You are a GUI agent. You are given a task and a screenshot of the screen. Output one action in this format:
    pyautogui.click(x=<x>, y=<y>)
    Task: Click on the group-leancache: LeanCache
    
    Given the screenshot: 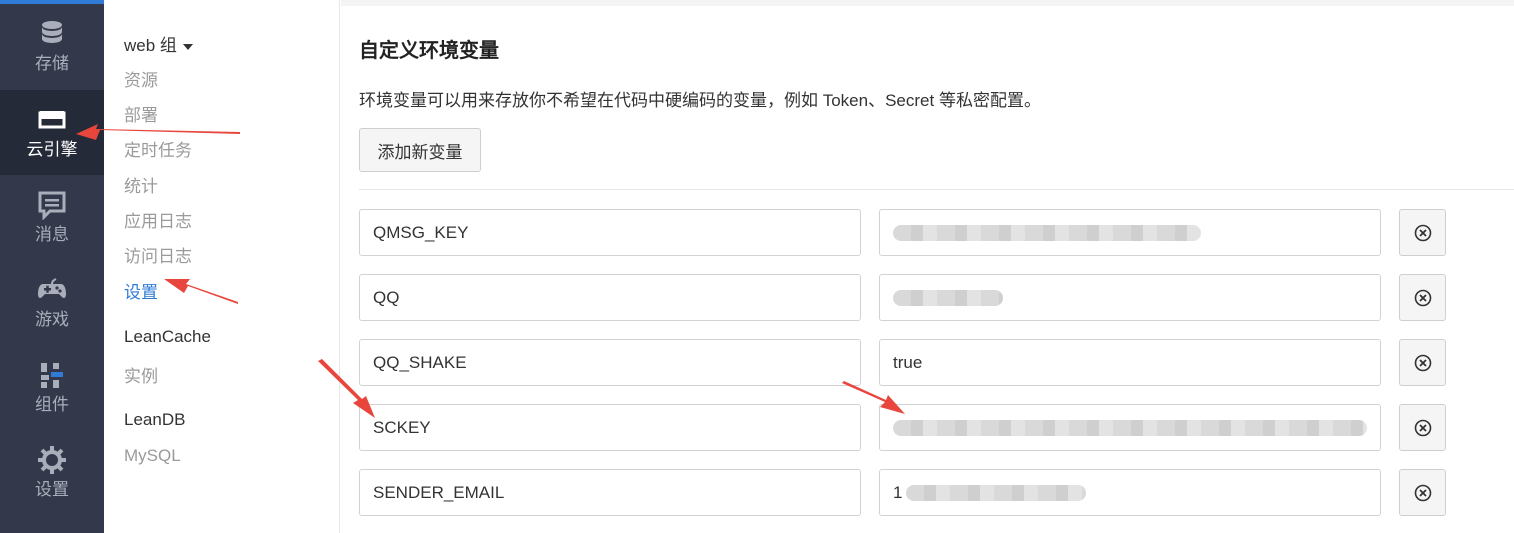 What is the action you would take?
    pyautogui.click(x=167, y=336)
    